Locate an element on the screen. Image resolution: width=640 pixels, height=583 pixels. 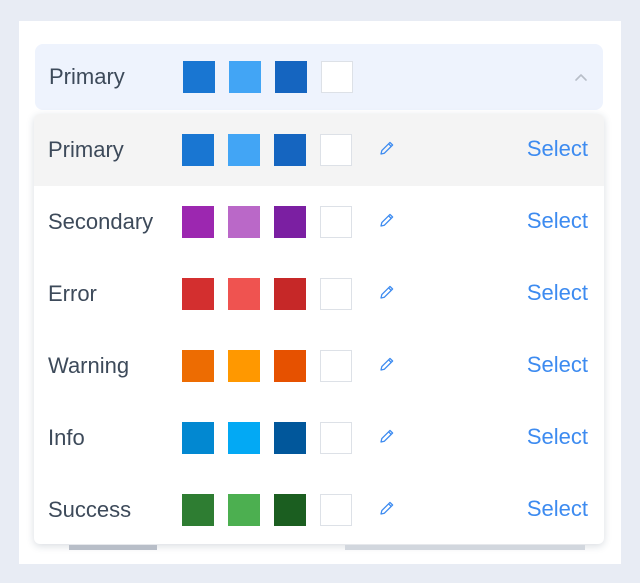
menu-item-secondary: Secondary Select is located at coordinates (319, 222).